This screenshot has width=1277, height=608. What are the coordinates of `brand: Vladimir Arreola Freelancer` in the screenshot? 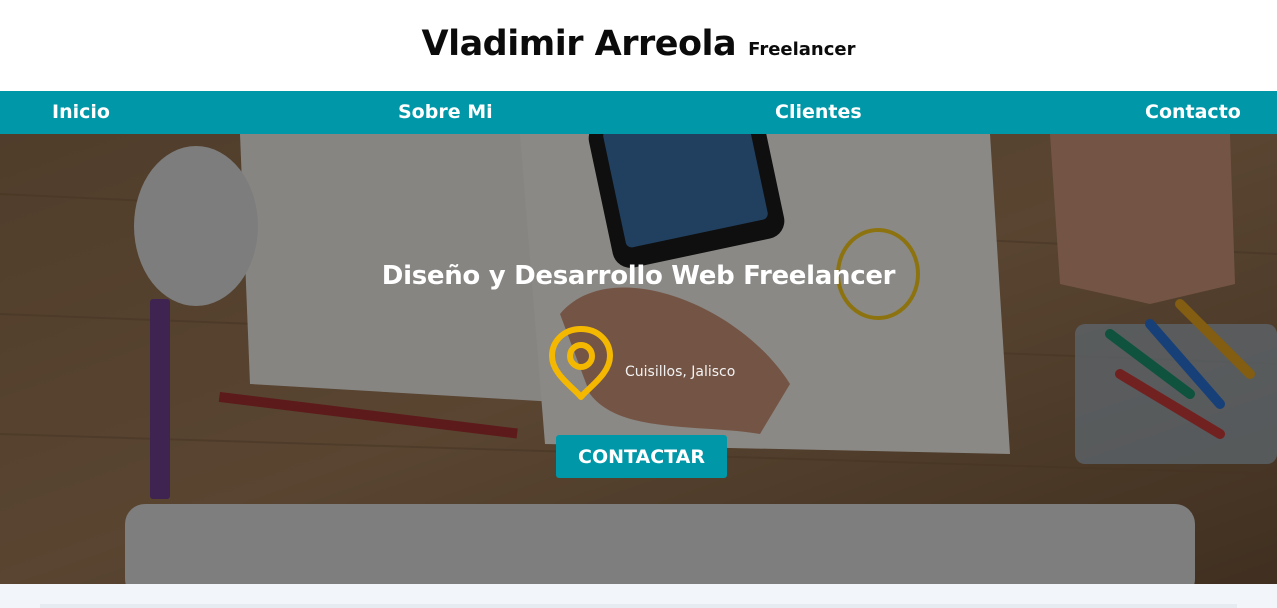 It's located at (638, 44).